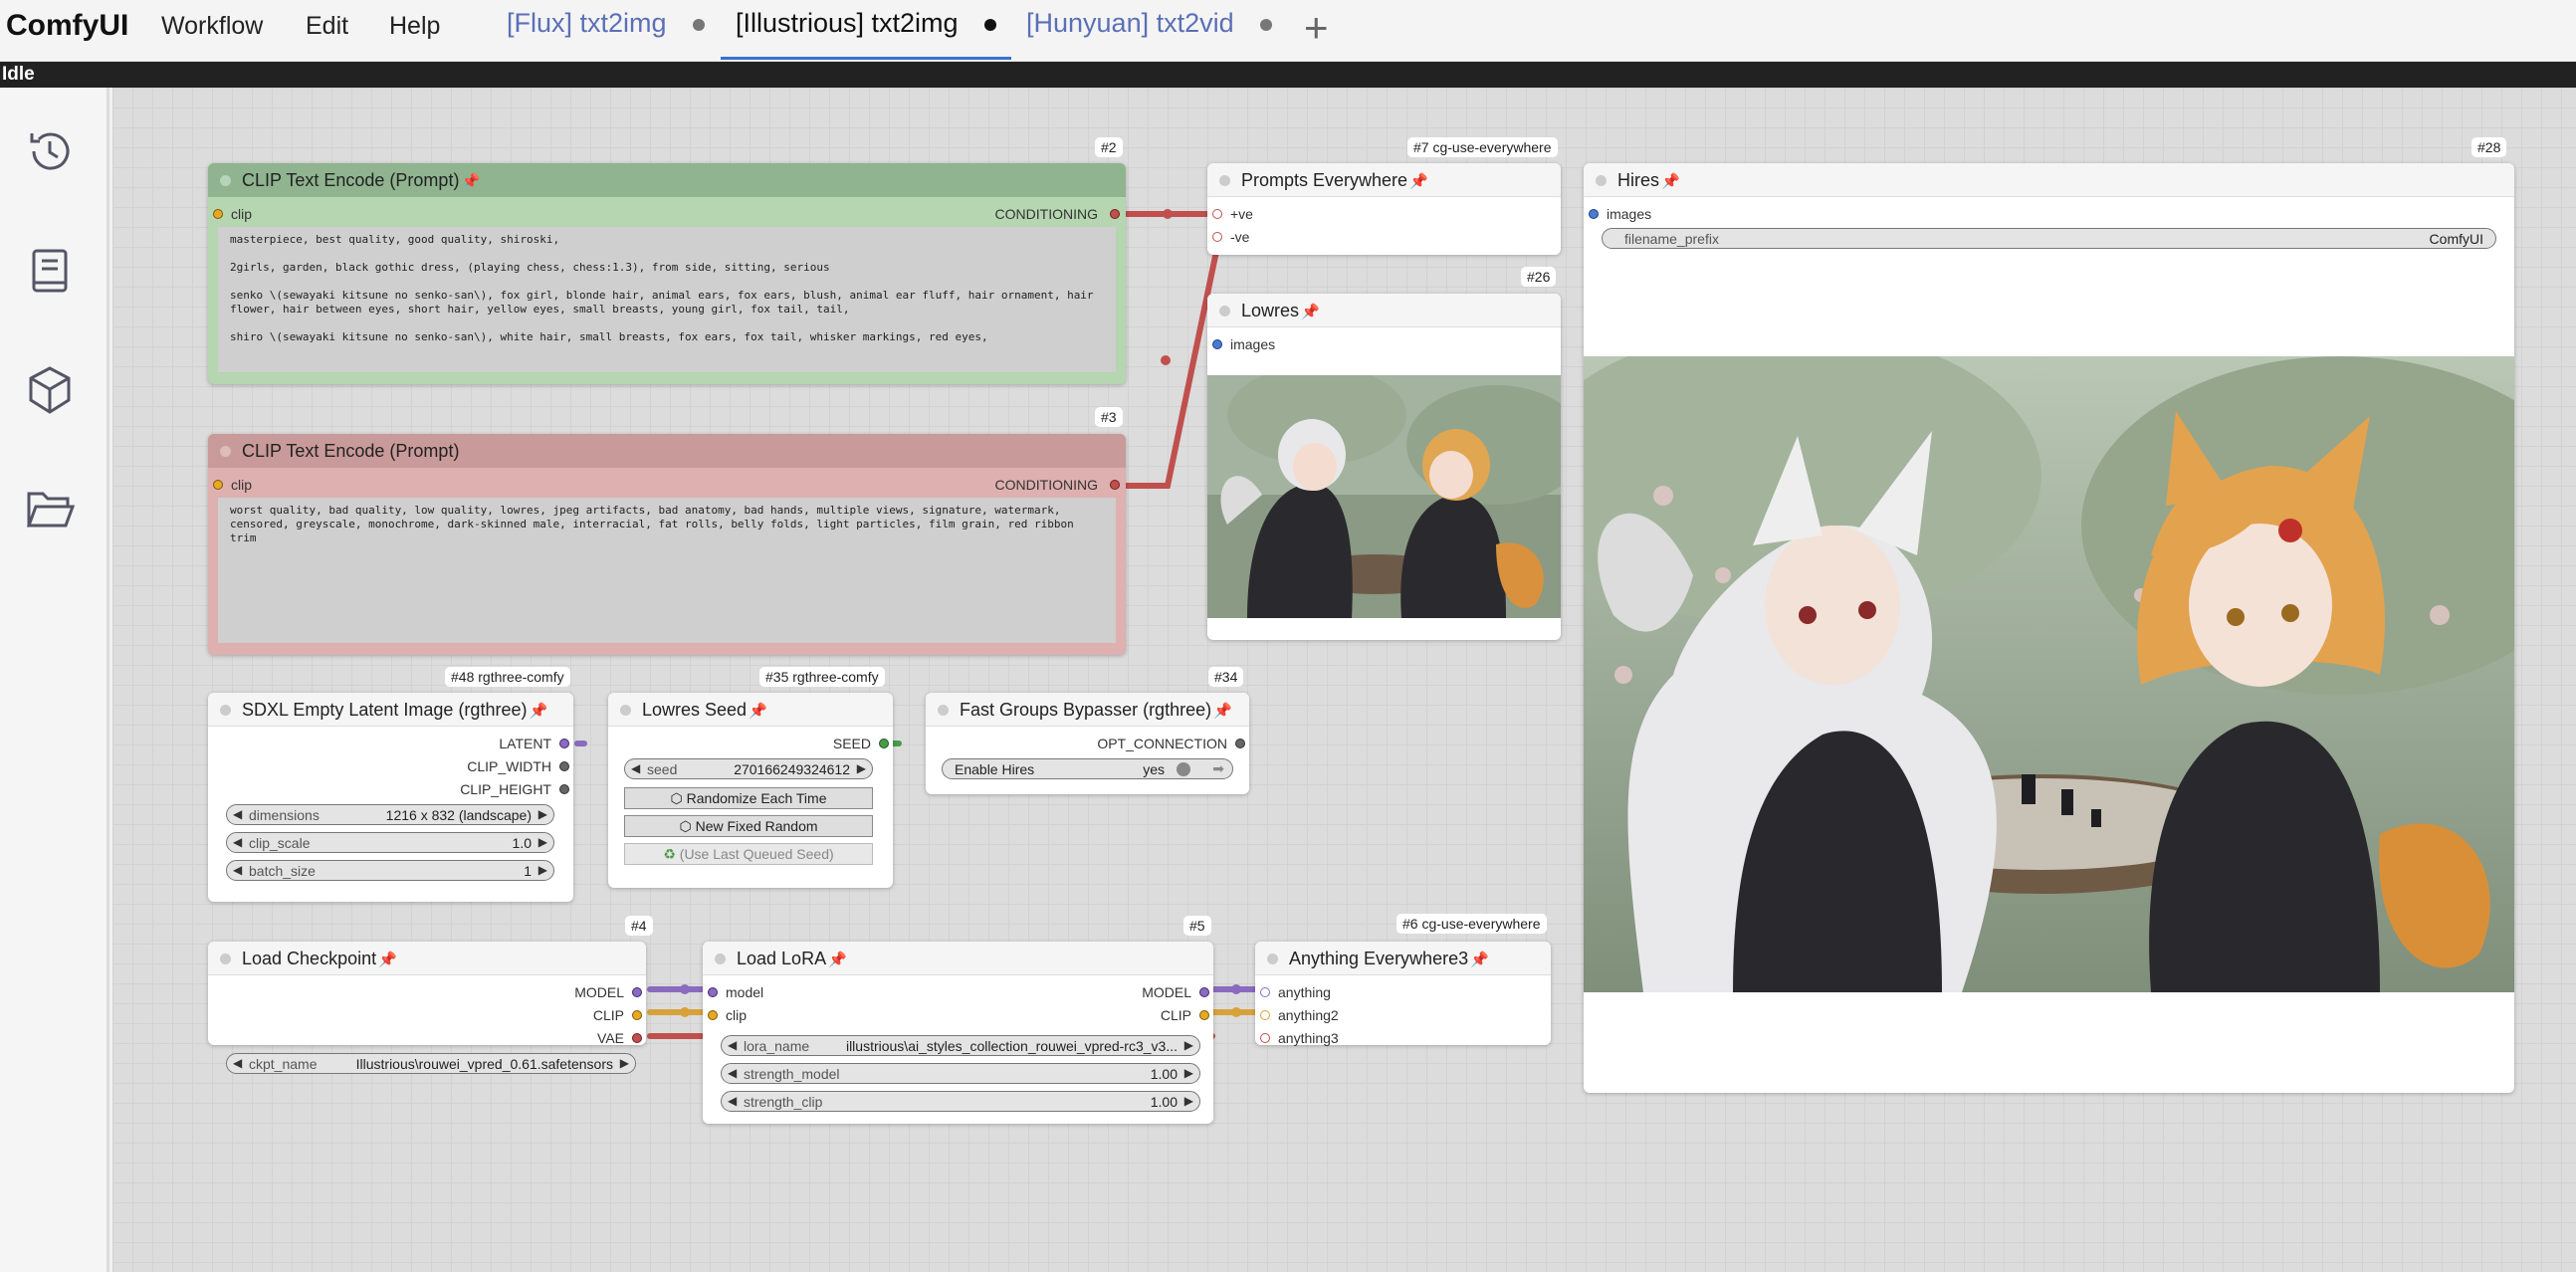 The image size is (2576, 1272). Describe the element at coordinates (212, 26) in the screenshot. I see `menu-workflow: Workflow` at that location.